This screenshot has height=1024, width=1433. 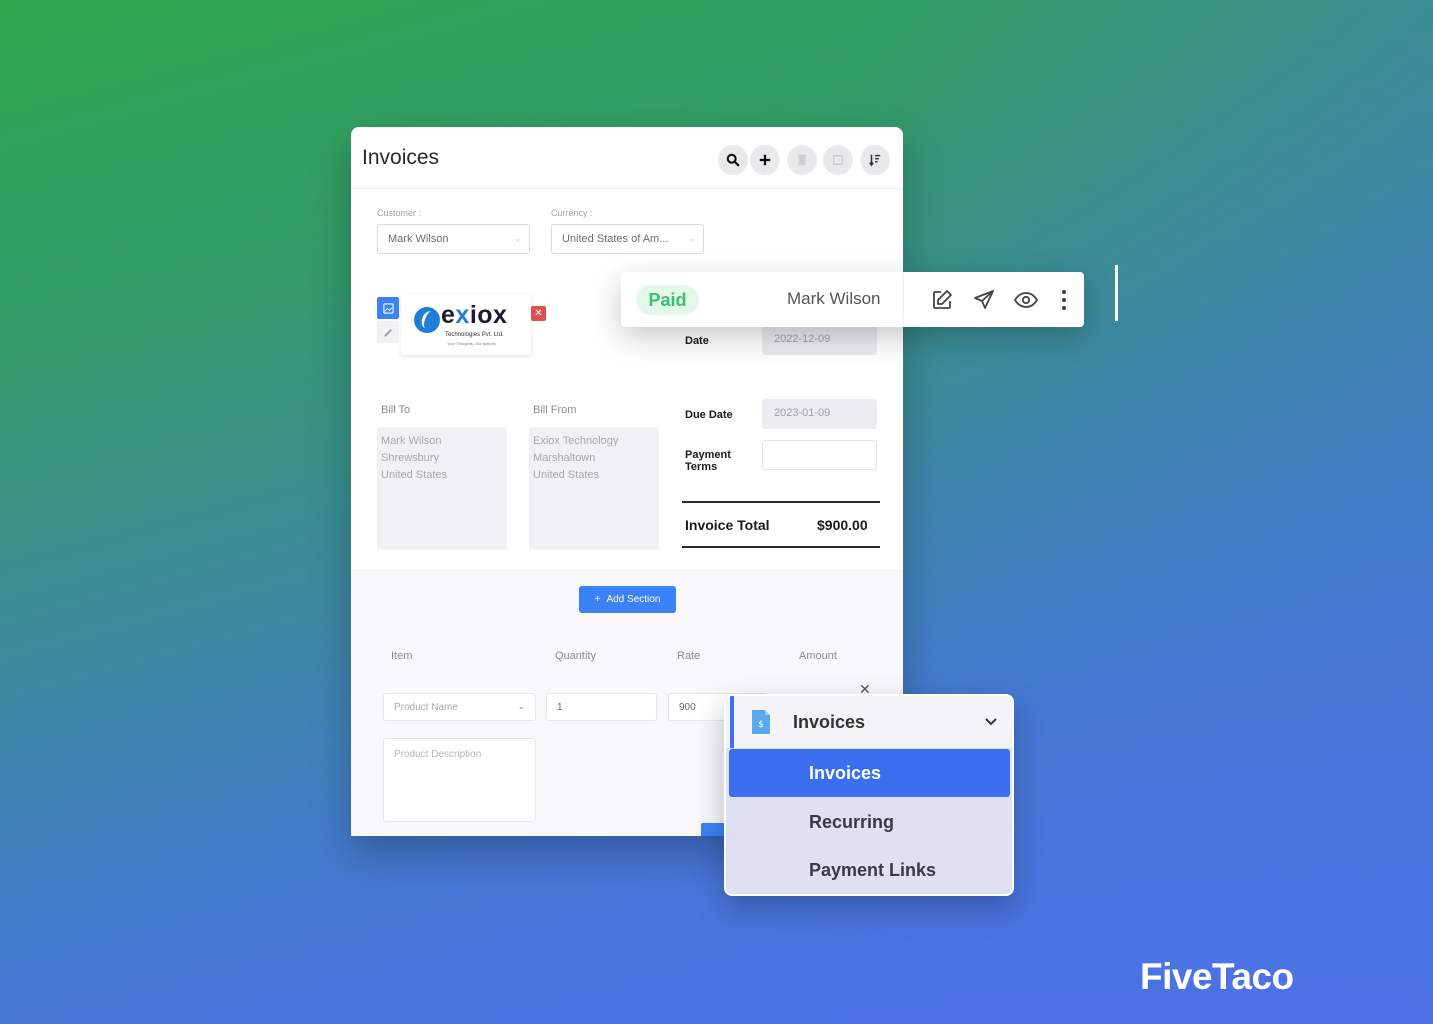 What do you see at coordinates (627, 158) in the screenshot?
I see `card-header: Invoices` at bounding box center [627, 158].